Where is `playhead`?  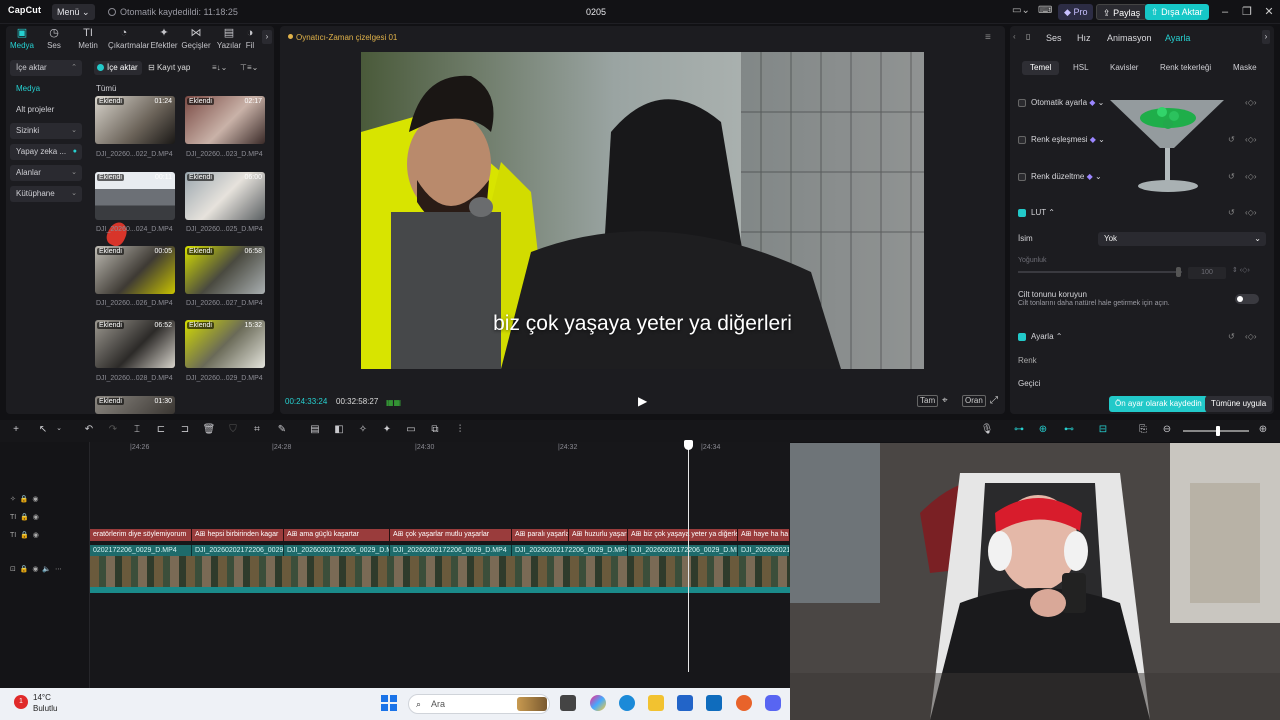 playhead is located at coordinates (688, 558).